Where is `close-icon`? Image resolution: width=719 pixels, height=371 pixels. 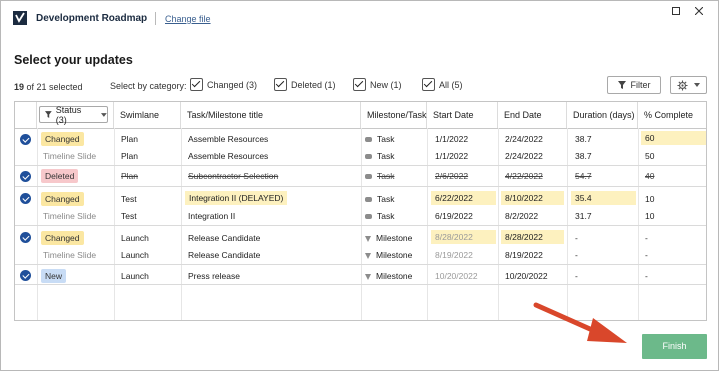
close-icon is located at coordinates (699, 12).